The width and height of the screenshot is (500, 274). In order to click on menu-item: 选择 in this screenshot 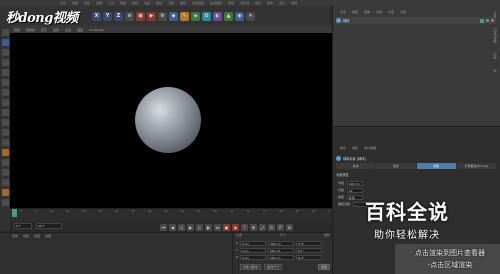, I will do `click(99, 3)`.